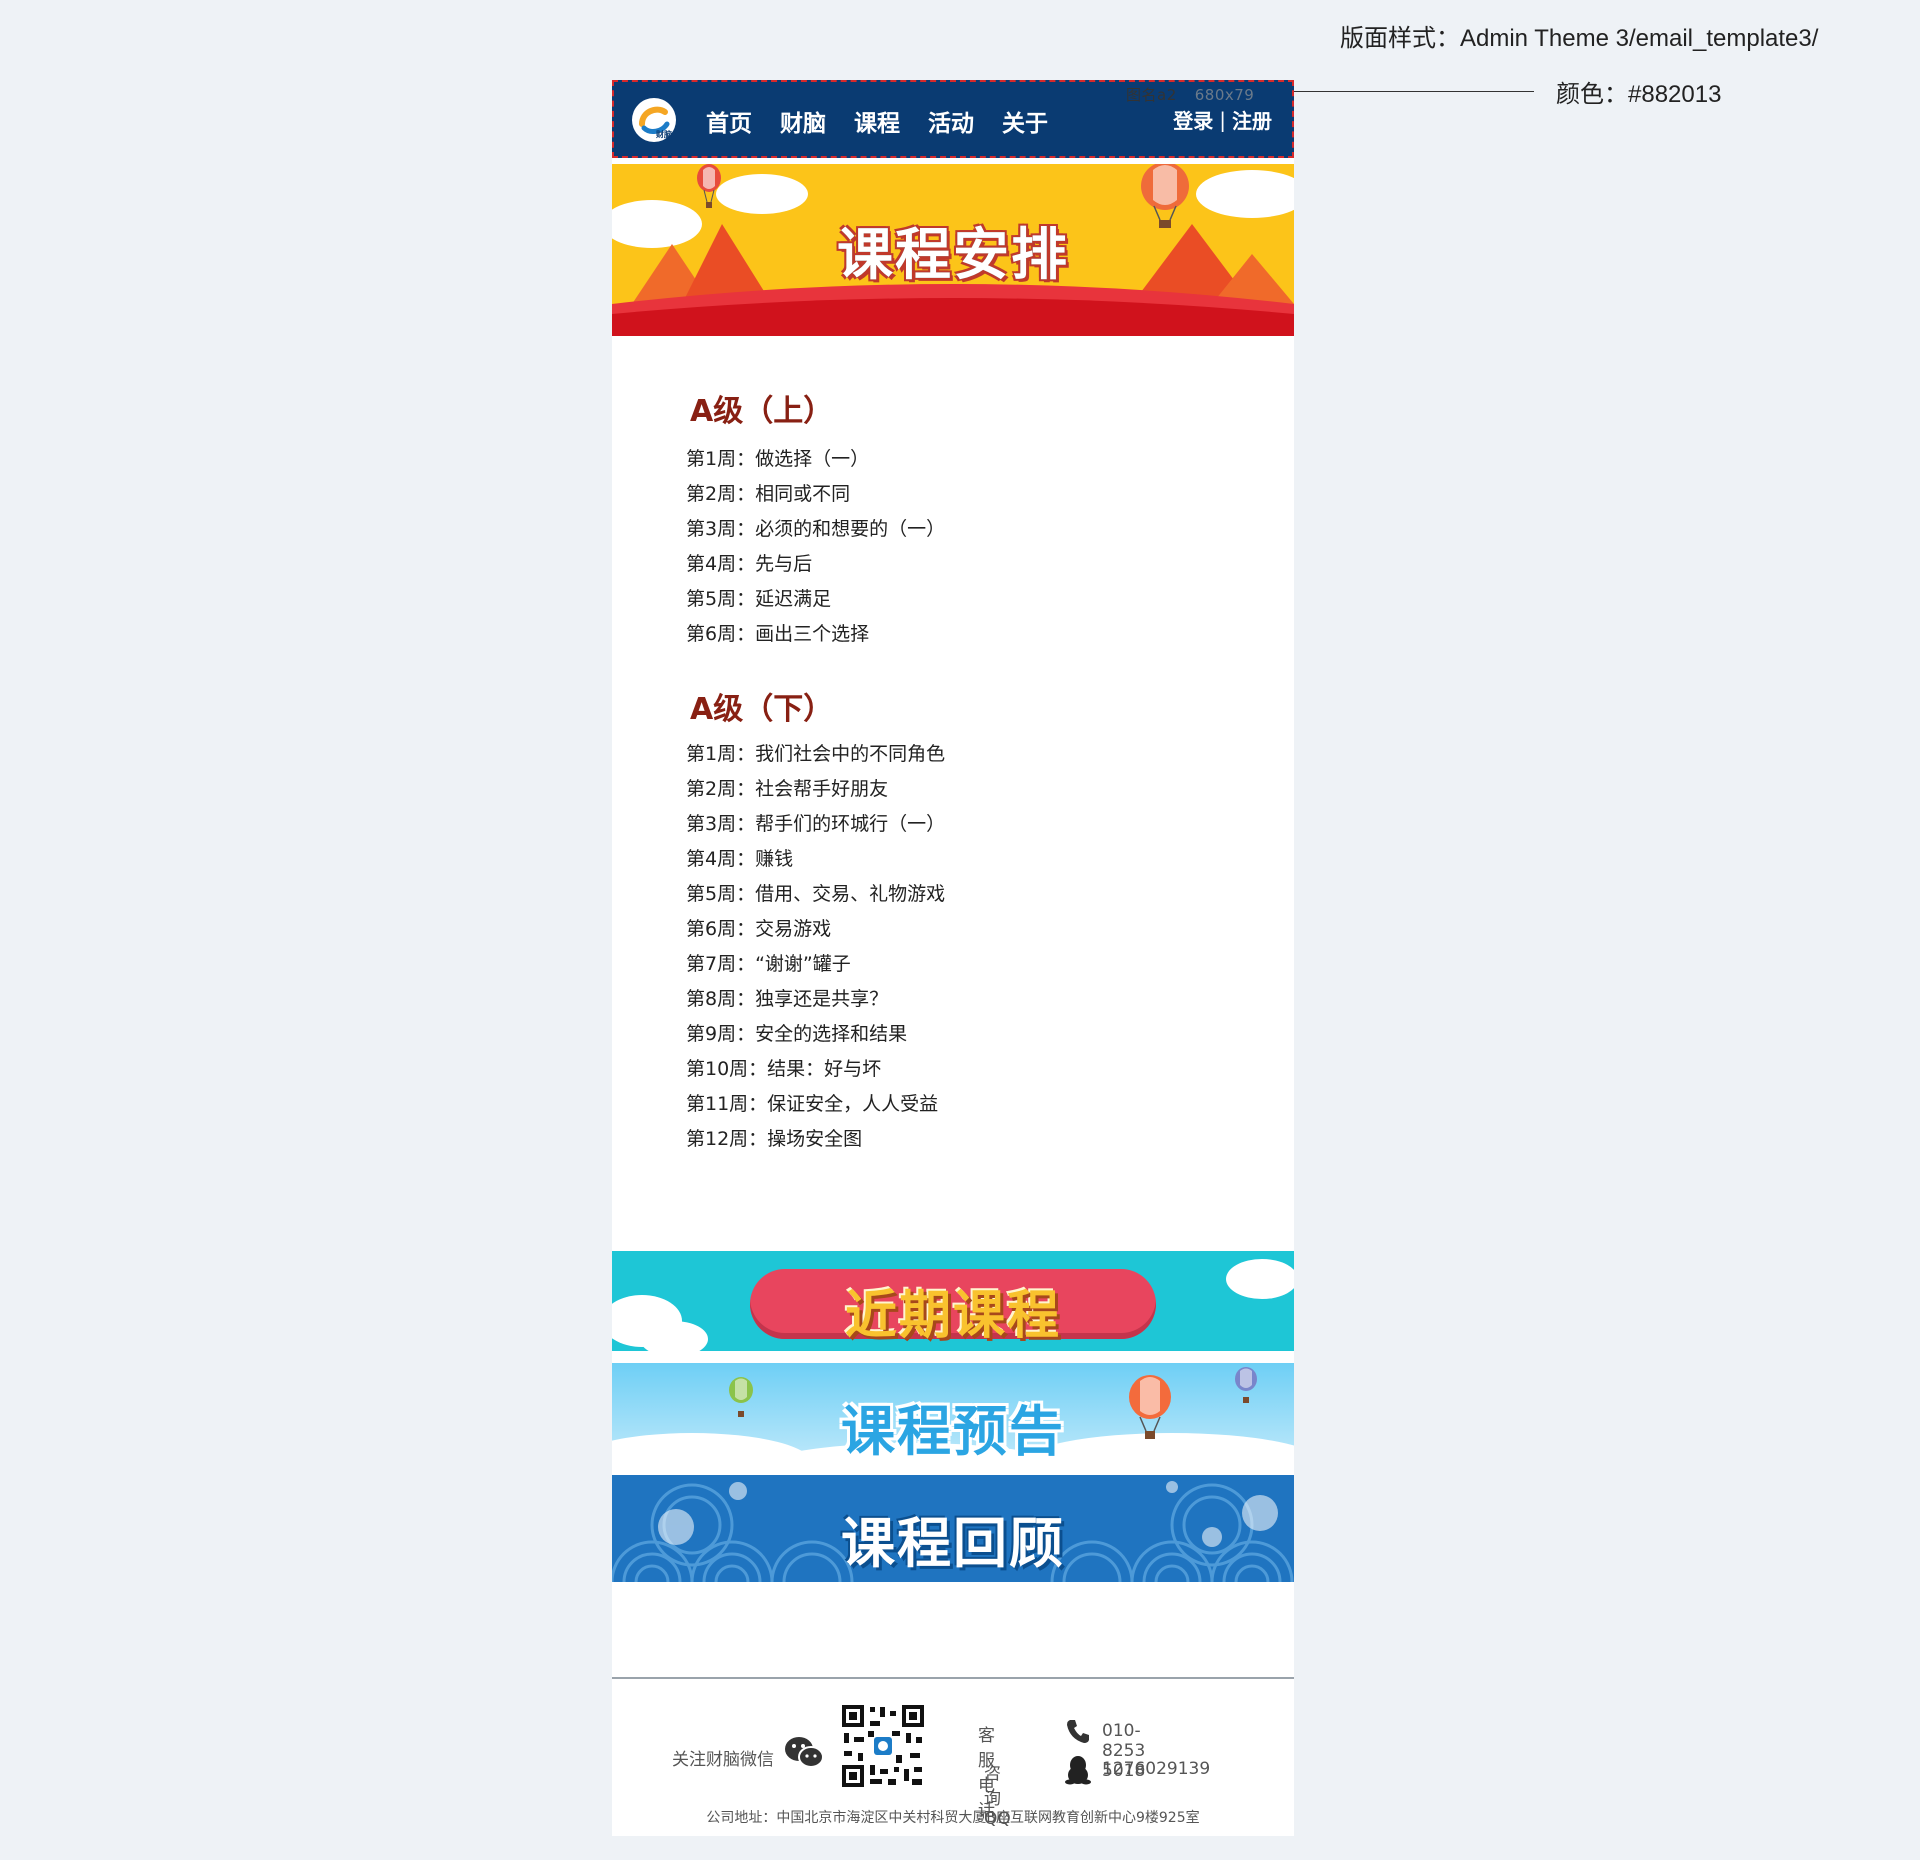  I want to click on list-item: 第10周：结果：好与坏, so click(815, 1069).